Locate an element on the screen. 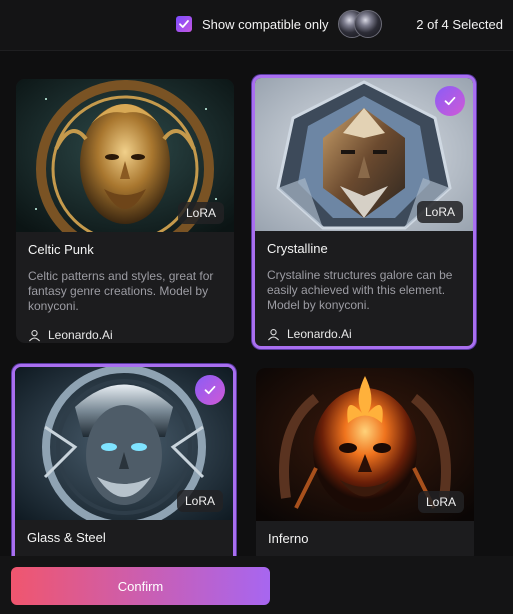  filter-bar: Show compatible only 2 of 4 Selected is located at coordinates (256, 25).